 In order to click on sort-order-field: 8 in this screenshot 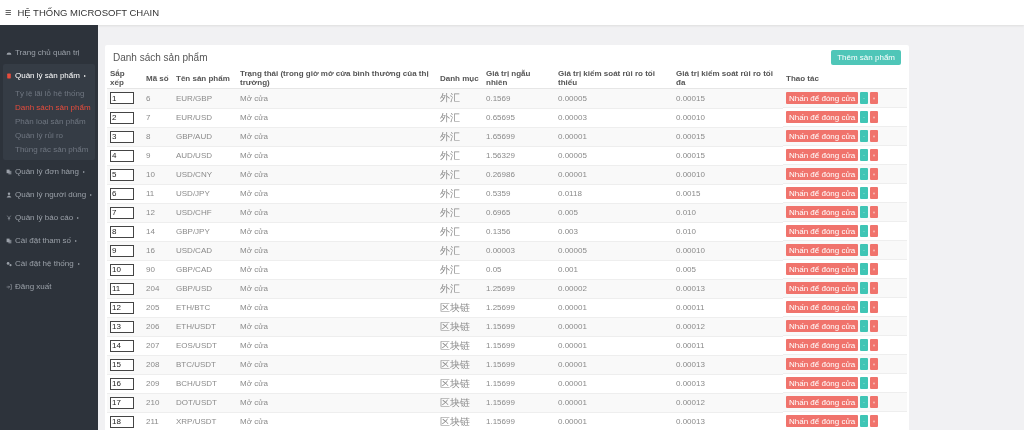, I will do `click(122, 231)`.